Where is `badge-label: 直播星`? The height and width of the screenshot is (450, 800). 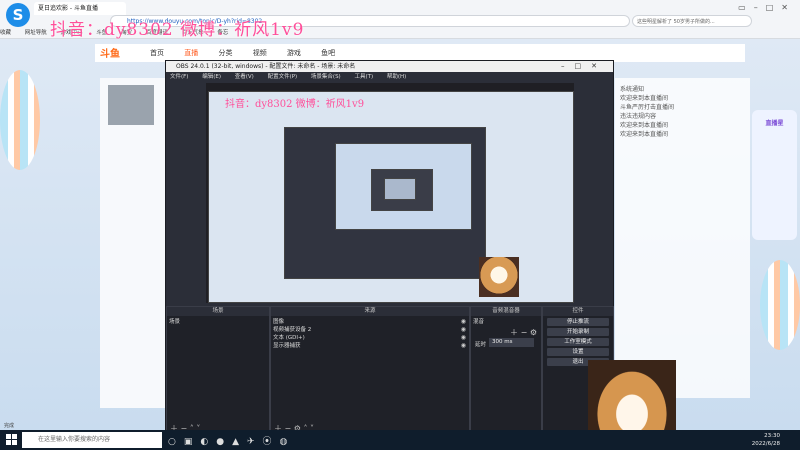 badge-label: 直播星 is located at coordinates (774, 123).